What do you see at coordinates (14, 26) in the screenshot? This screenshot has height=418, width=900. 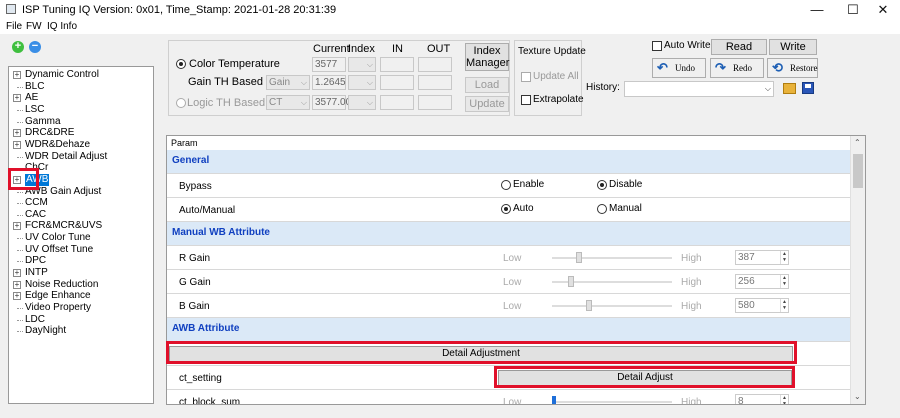 I see `menu-file: File` at bounding box center [14, 26].